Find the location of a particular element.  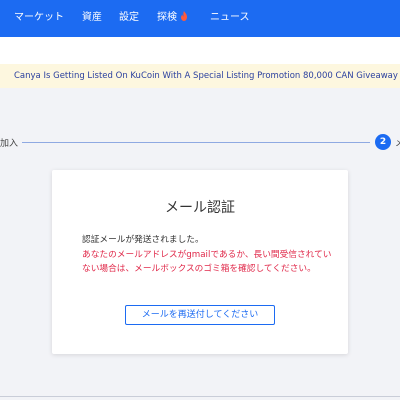

bottom-divider is located at coordinates (200, 396).